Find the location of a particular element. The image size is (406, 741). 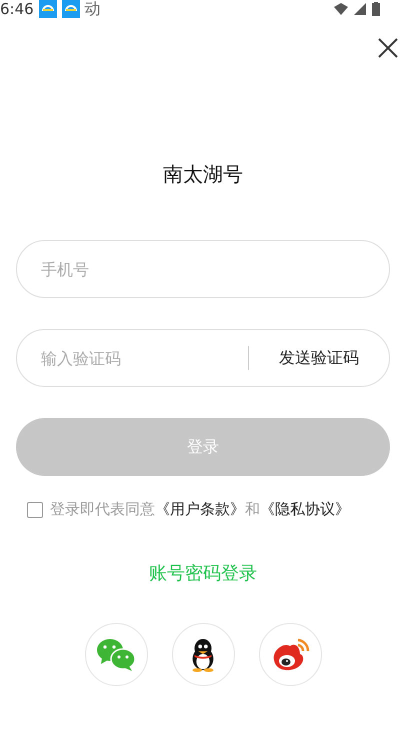

phone-field: 手机号 is located at coordinates (203, 269).